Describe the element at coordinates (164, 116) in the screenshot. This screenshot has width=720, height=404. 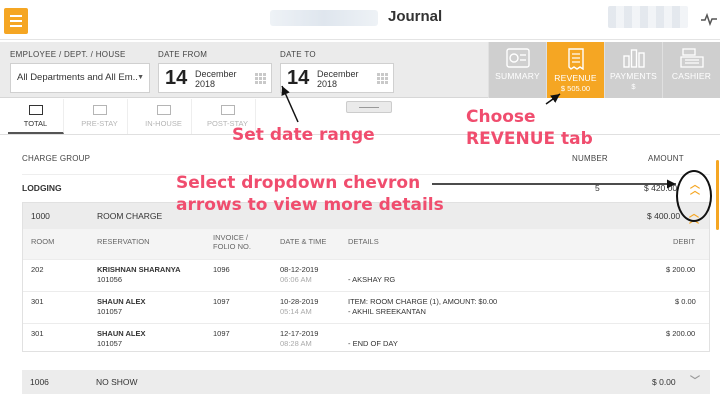
I see `subtab-in-house: IN-HOUSE` at that location.